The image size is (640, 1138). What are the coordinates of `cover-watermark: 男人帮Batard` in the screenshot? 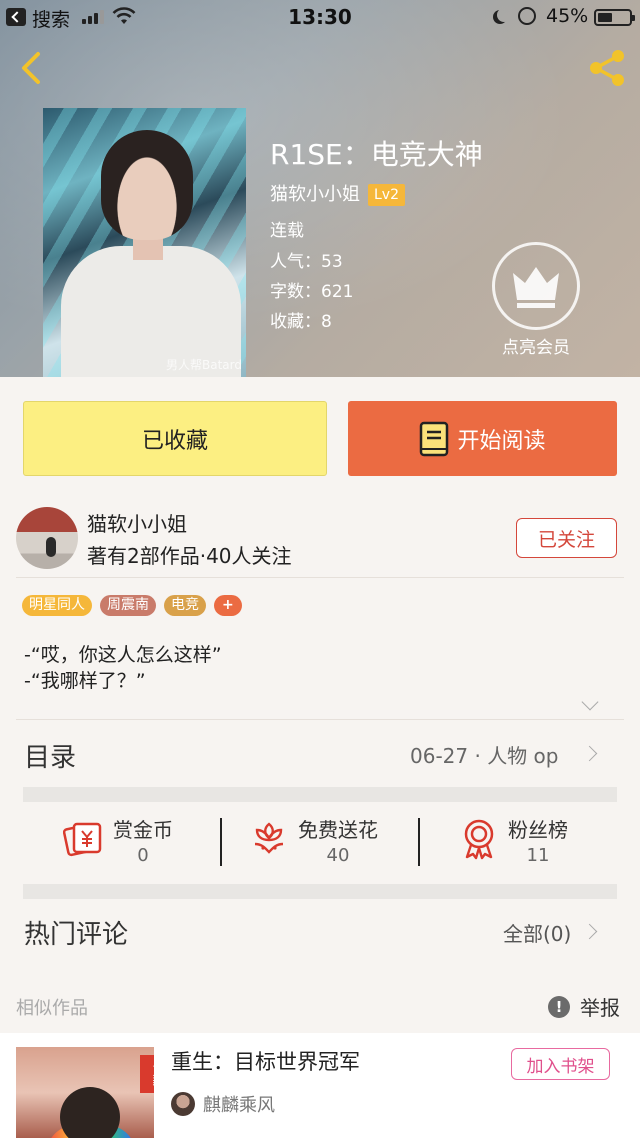 It's located at (204, 365).